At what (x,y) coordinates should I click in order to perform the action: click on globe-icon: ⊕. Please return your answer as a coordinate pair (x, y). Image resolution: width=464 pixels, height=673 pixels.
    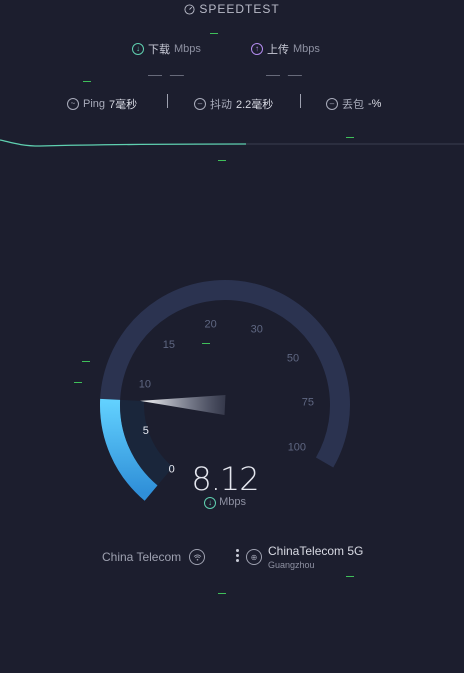
    Looking at the image, I should click on (254, 557).